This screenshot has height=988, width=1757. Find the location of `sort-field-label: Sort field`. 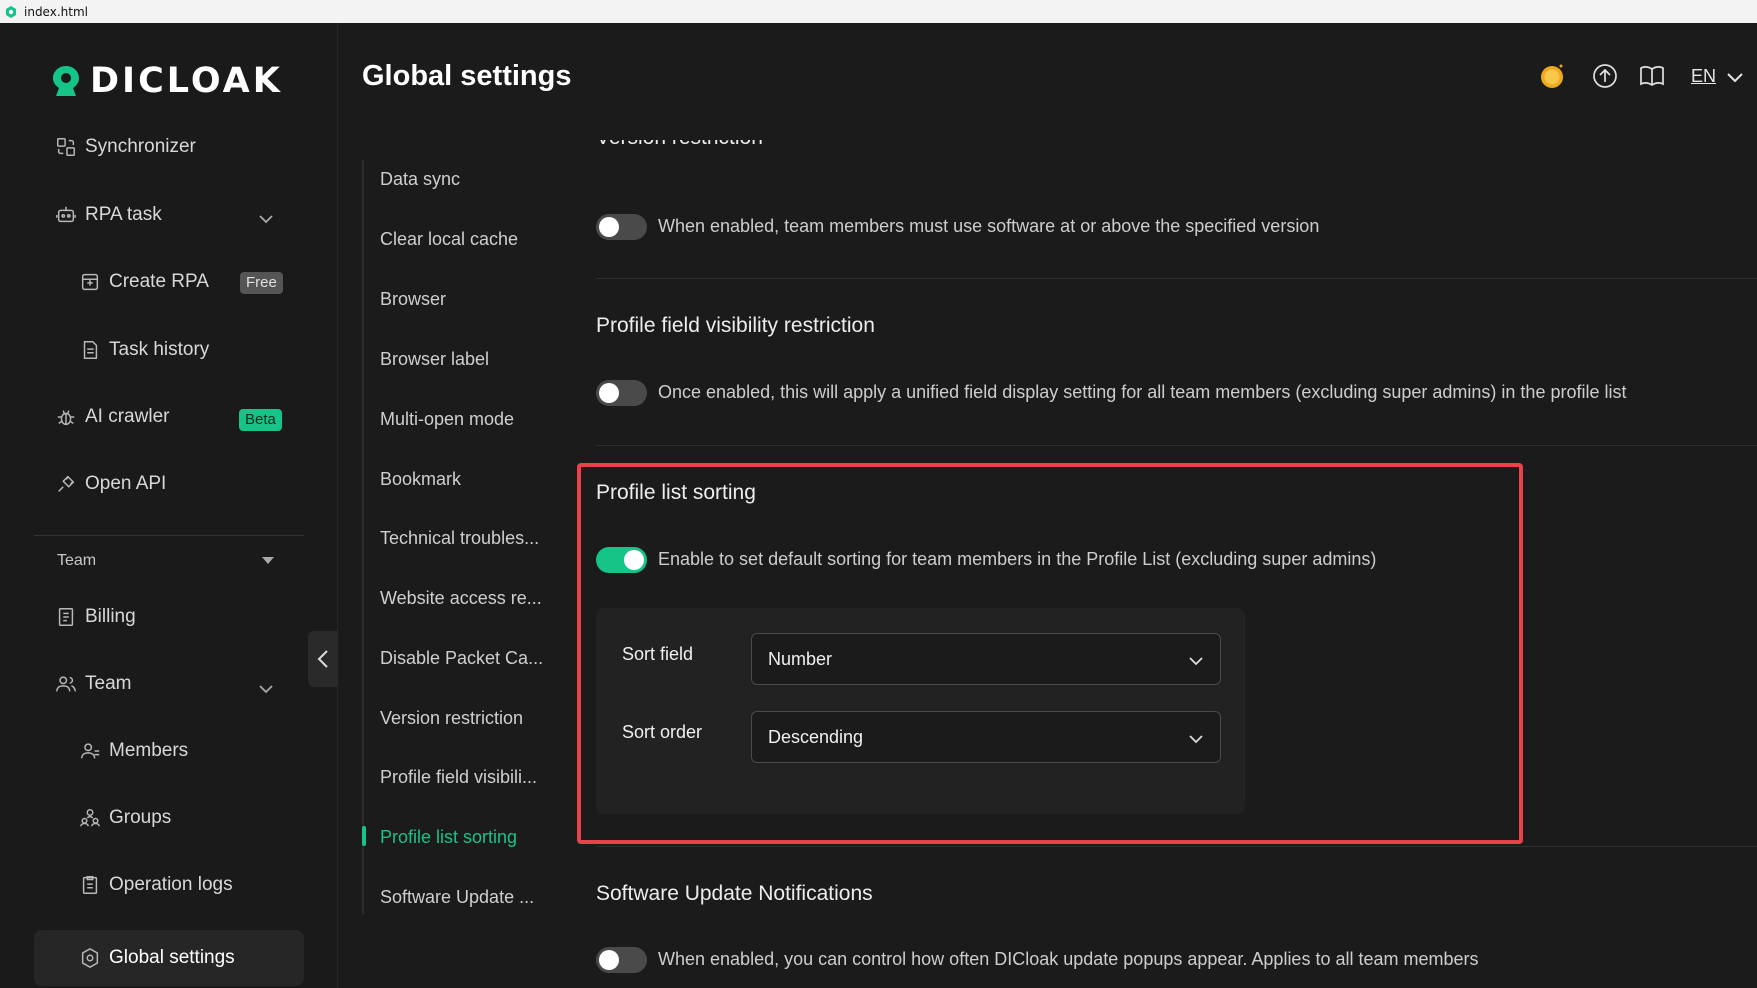

sort-field-label: Sort field is located at coordinates (658, 654).